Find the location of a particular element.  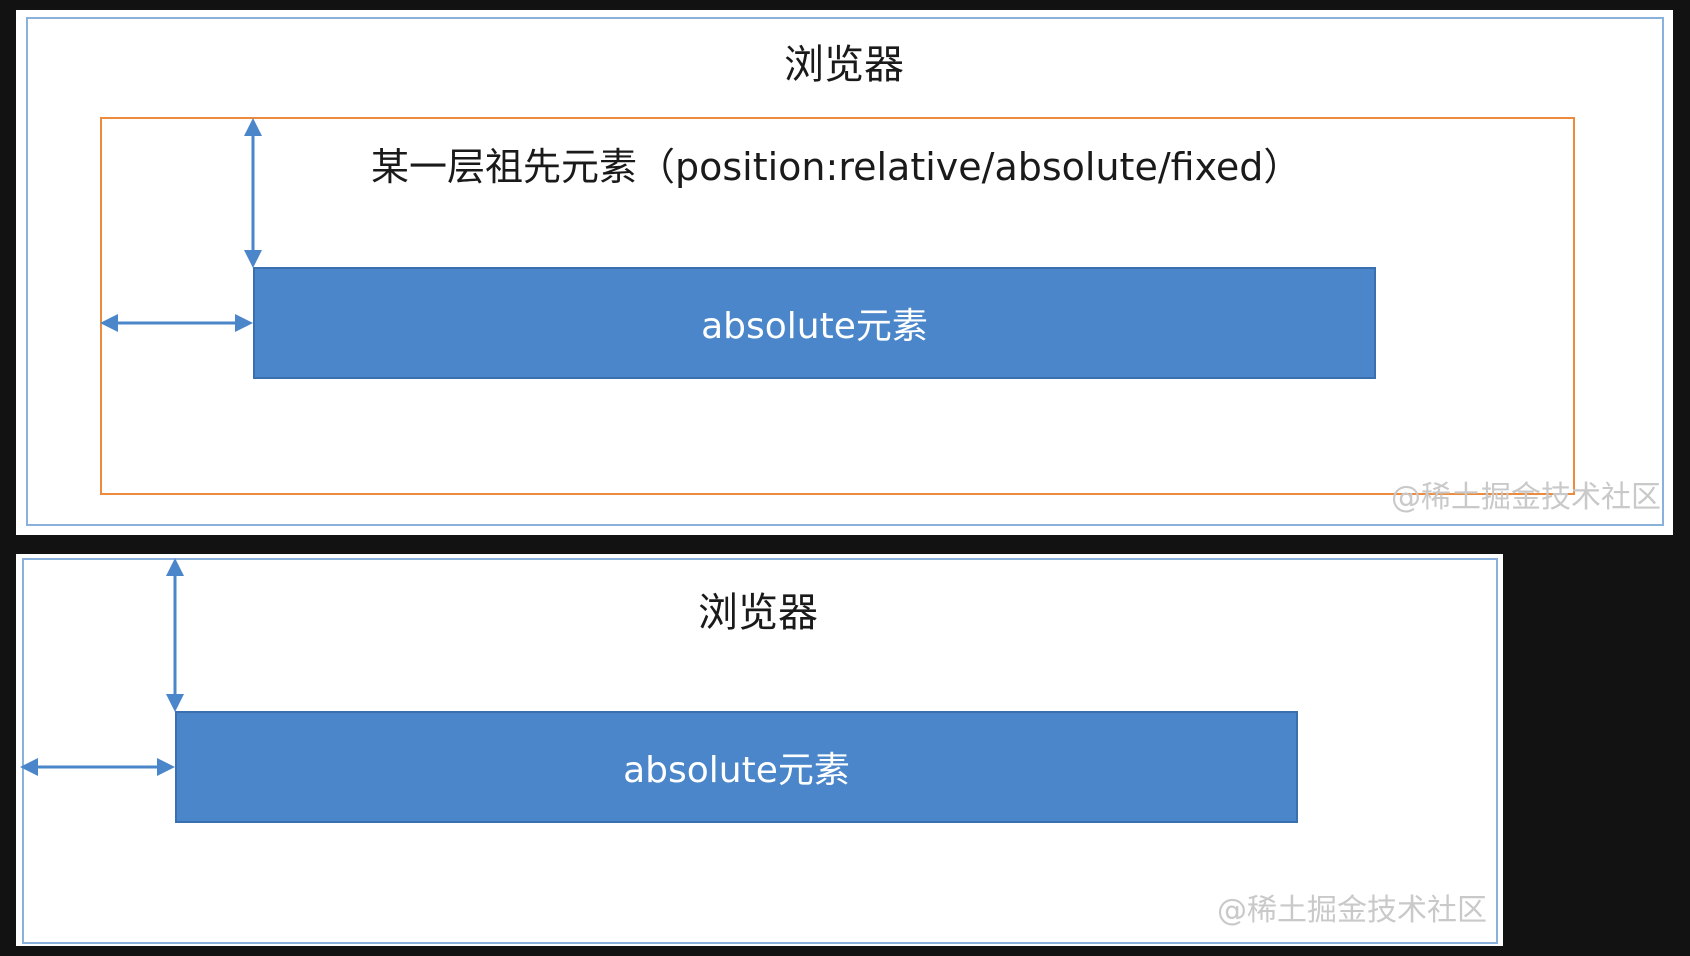

bottom-vertical-offset-arrow-icon is located at coordinates (175, 635).